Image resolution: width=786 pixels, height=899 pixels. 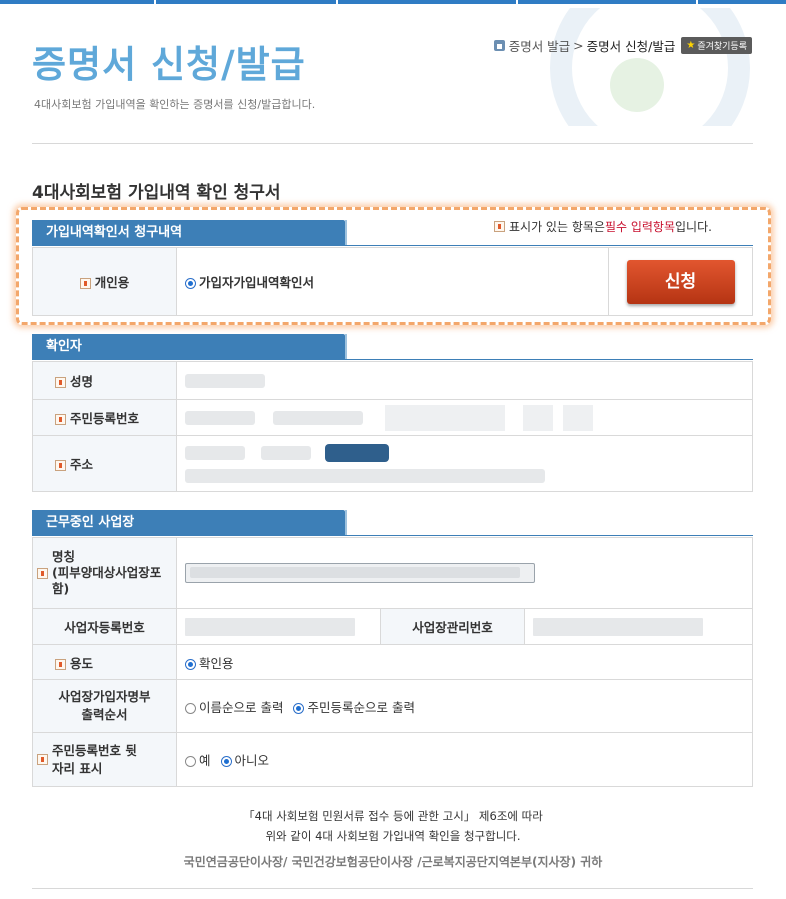 What do you see at coordinates (464, 463) in the screenshot?
I see `address-value-cell` at bounding box center [464, 463].